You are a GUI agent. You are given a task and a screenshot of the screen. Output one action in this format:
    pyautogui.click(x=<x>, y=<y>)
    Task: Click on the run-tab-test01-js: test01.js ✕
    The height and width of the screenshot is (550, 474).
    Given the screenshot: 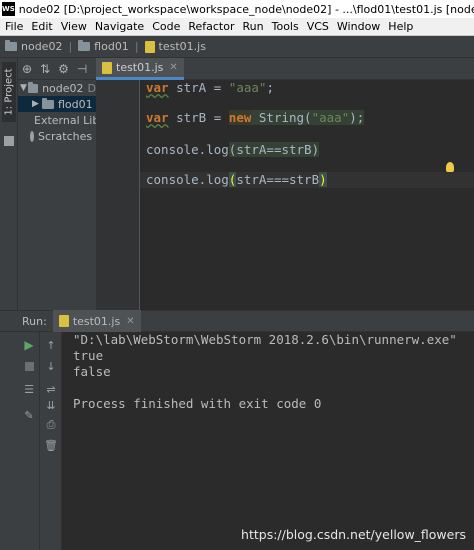 What is the action you would take?
    pyautogui.click(x=96, y=321)
    